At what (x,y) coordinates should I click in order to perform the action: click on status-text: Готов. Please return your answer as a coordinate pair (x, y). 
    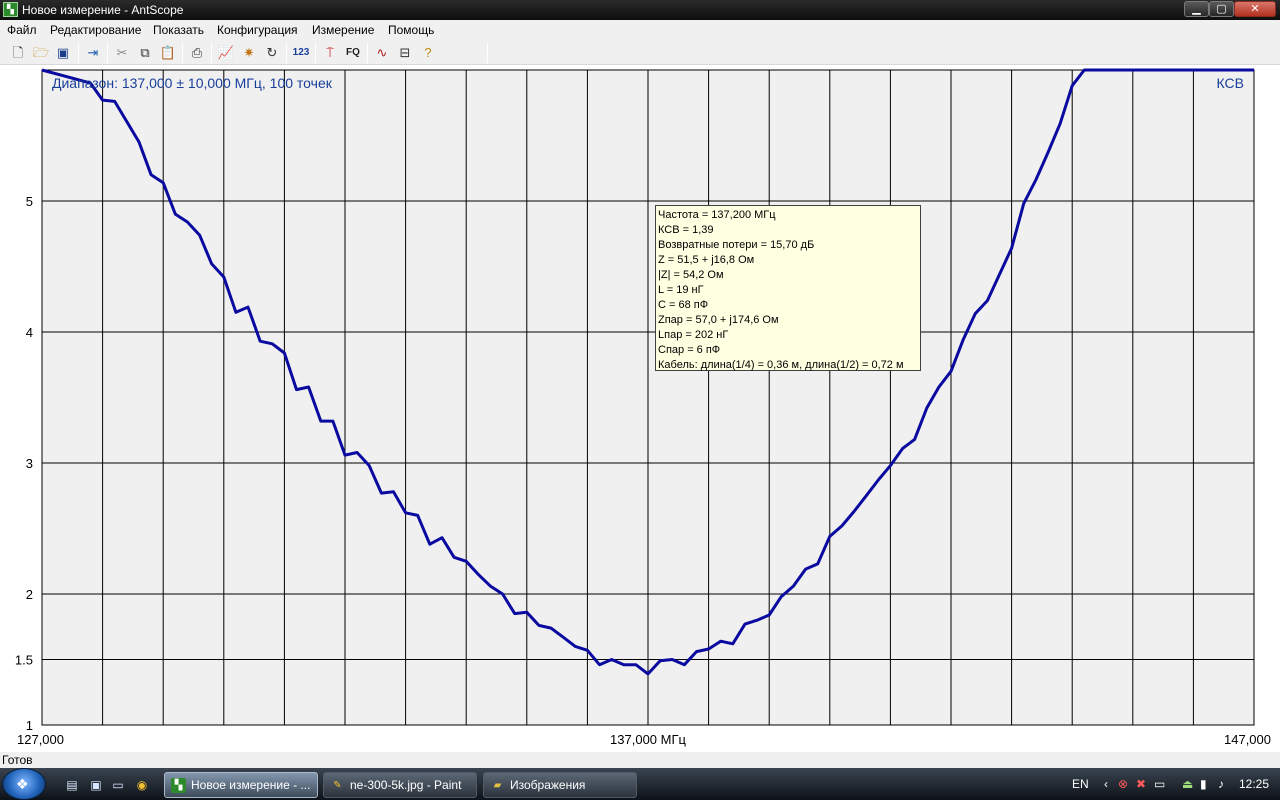
    Looking at the image, I should click on (17, 760).